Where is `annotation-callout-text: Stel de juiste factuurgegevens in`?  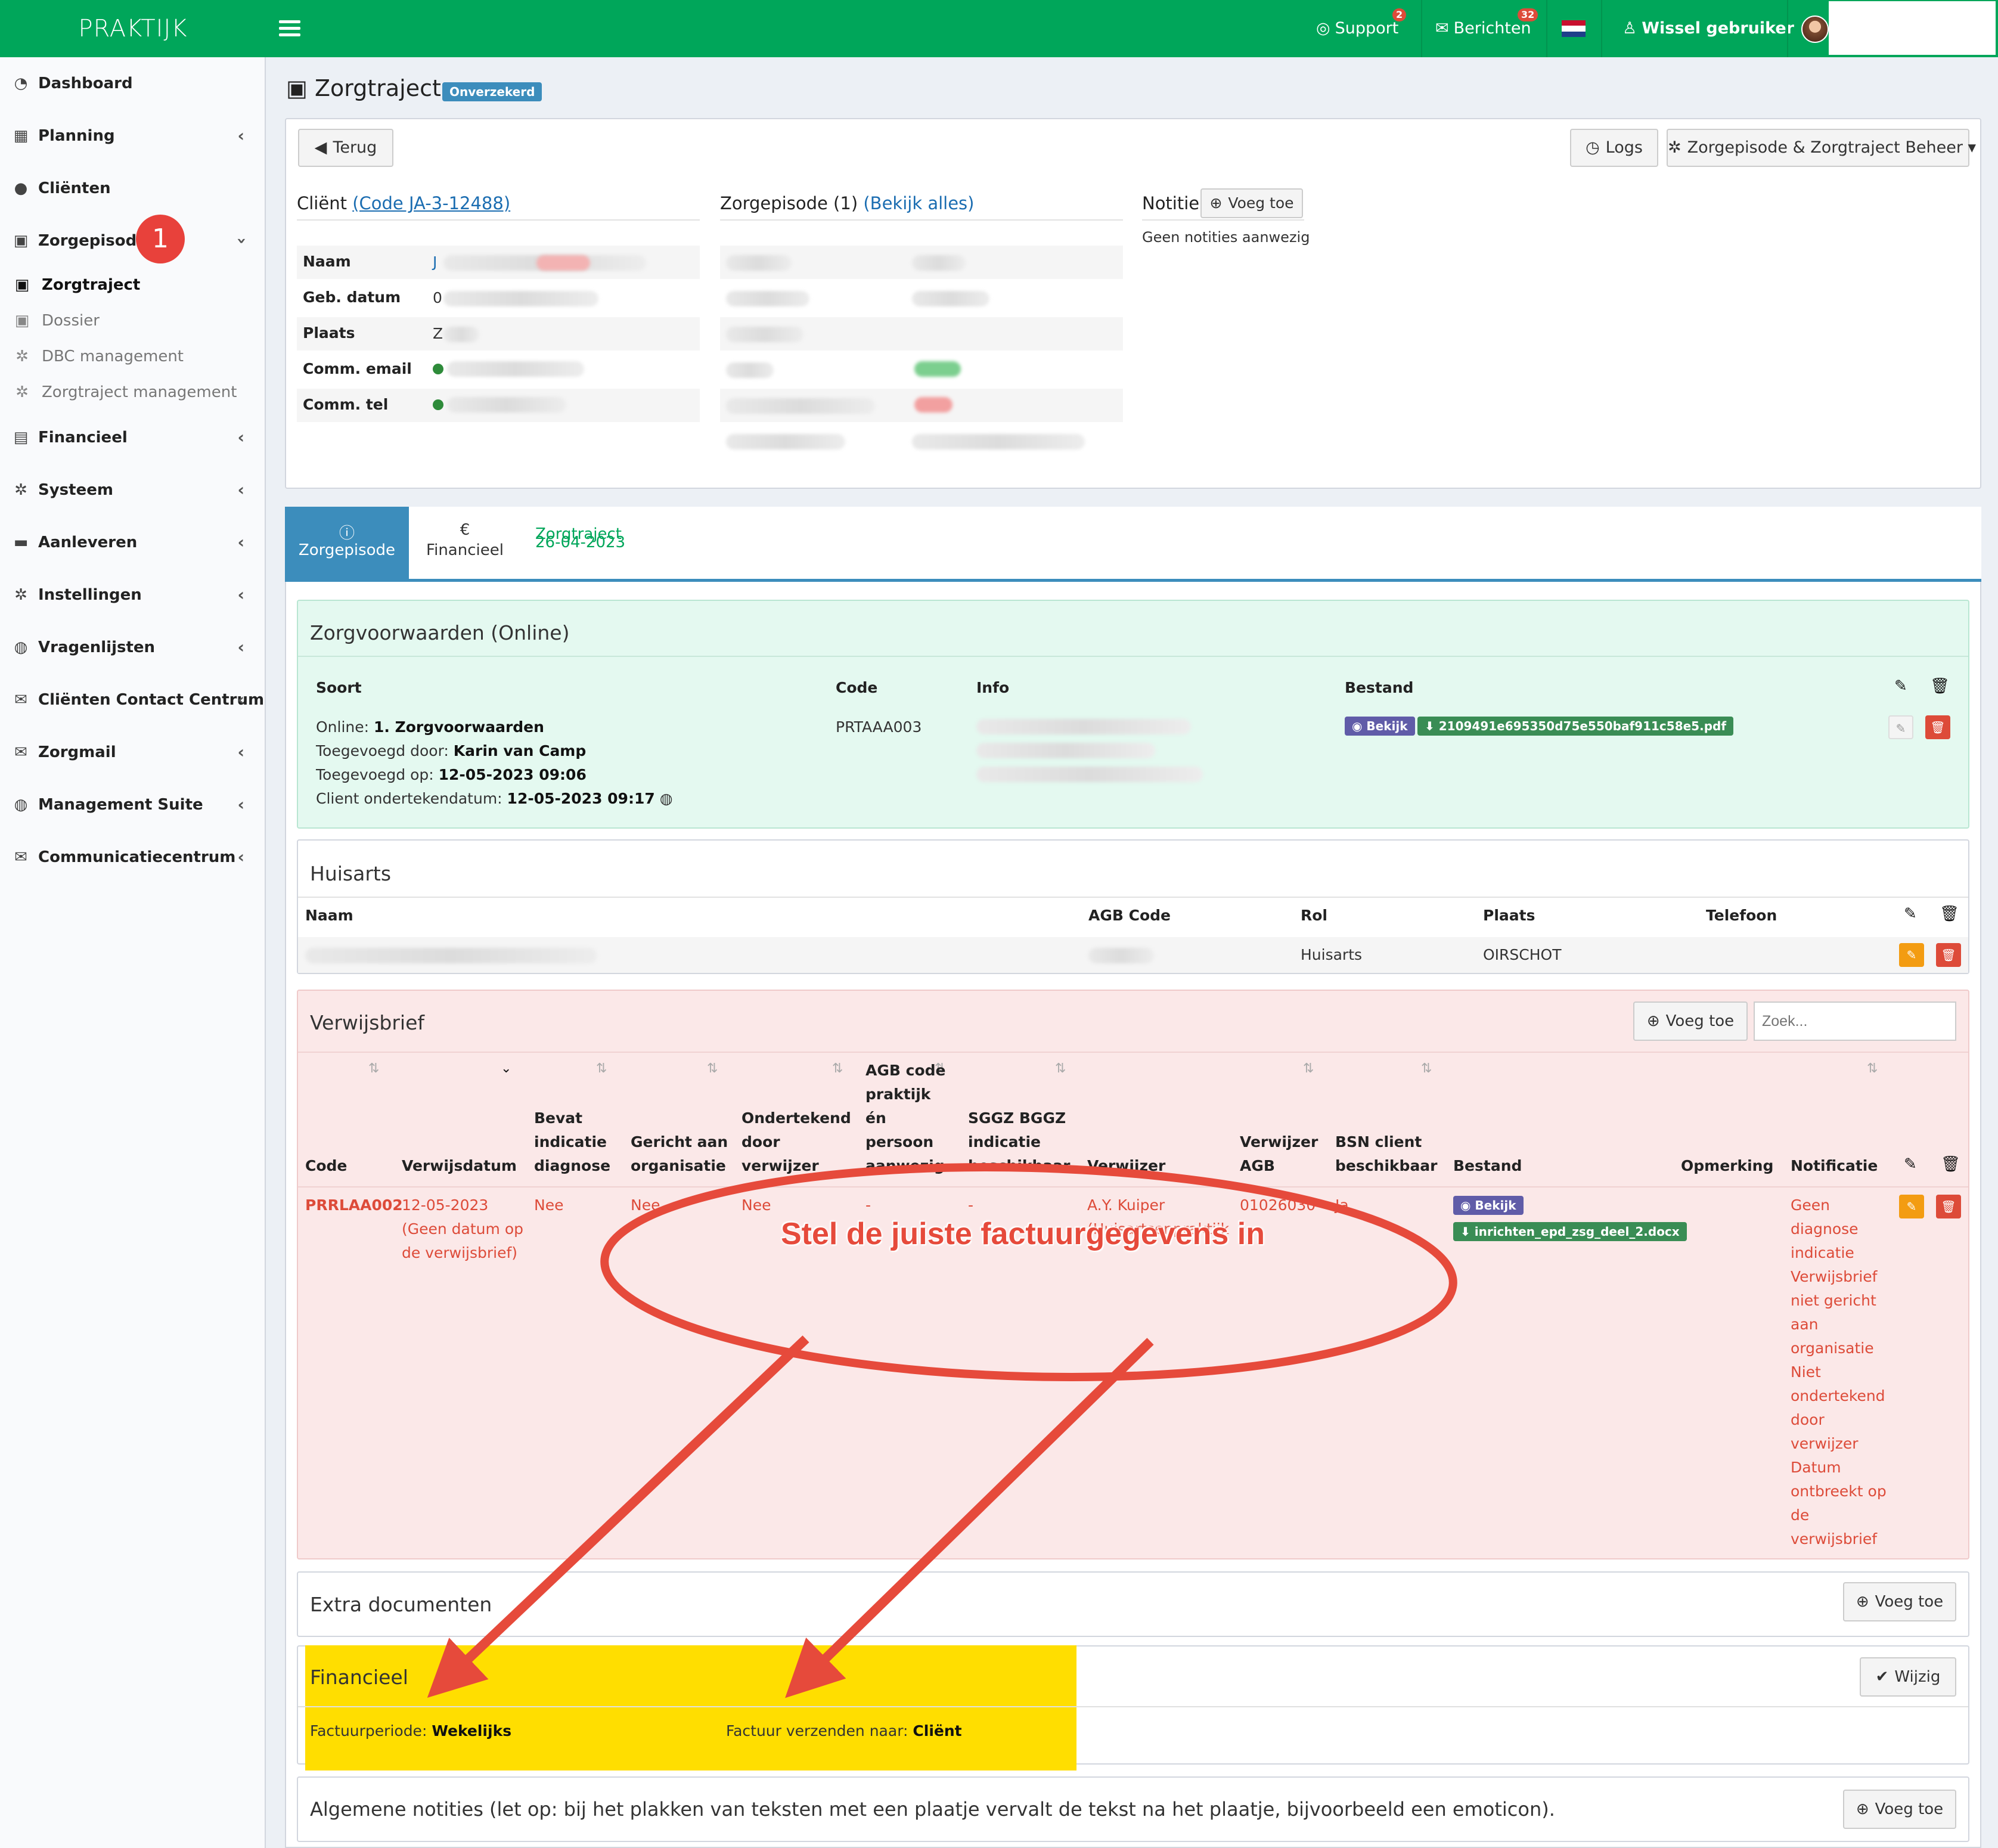
annotation-callout-text: Stel de juiste factuurgegevens in is located at coordinates (1023, 1234).